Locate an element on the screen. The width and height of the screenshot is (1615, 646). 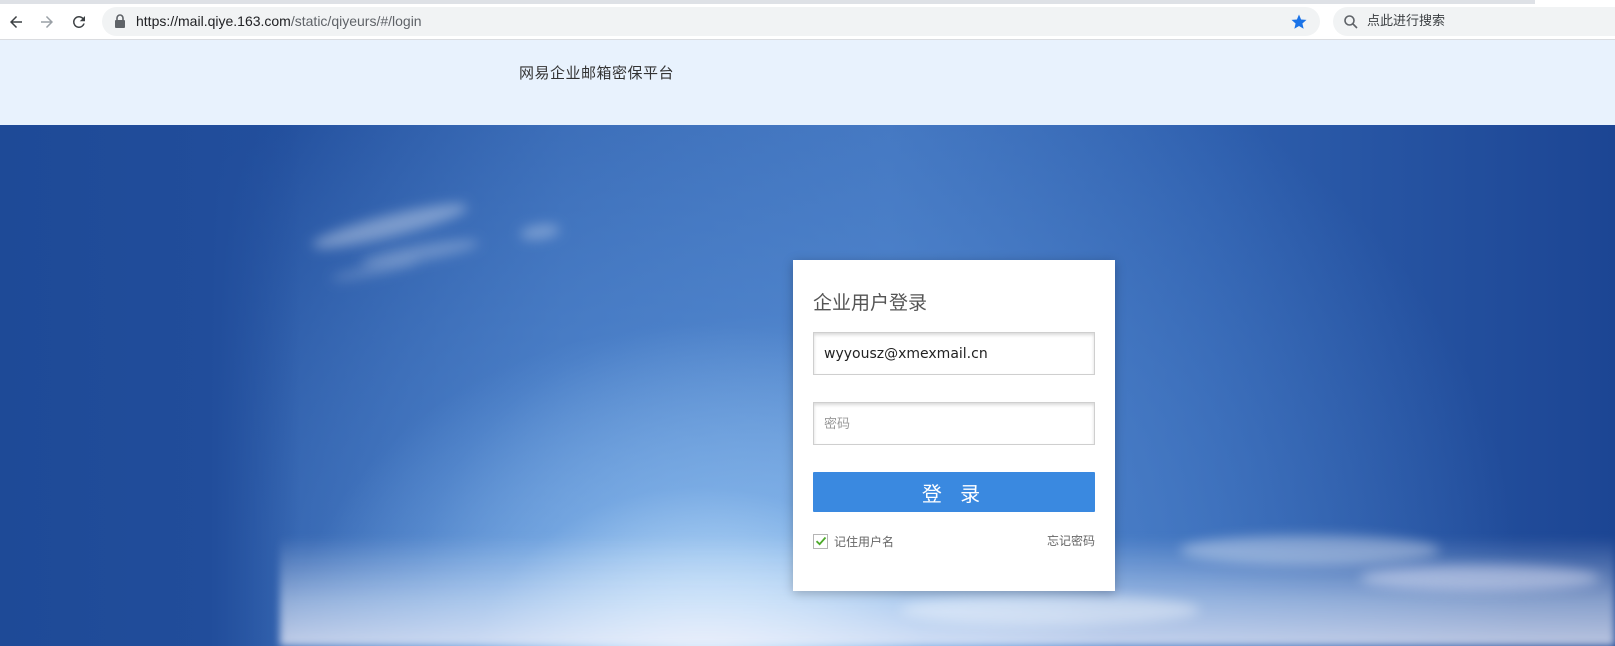
remember-username: 记住用户名 is located at coordinates (853, 541).